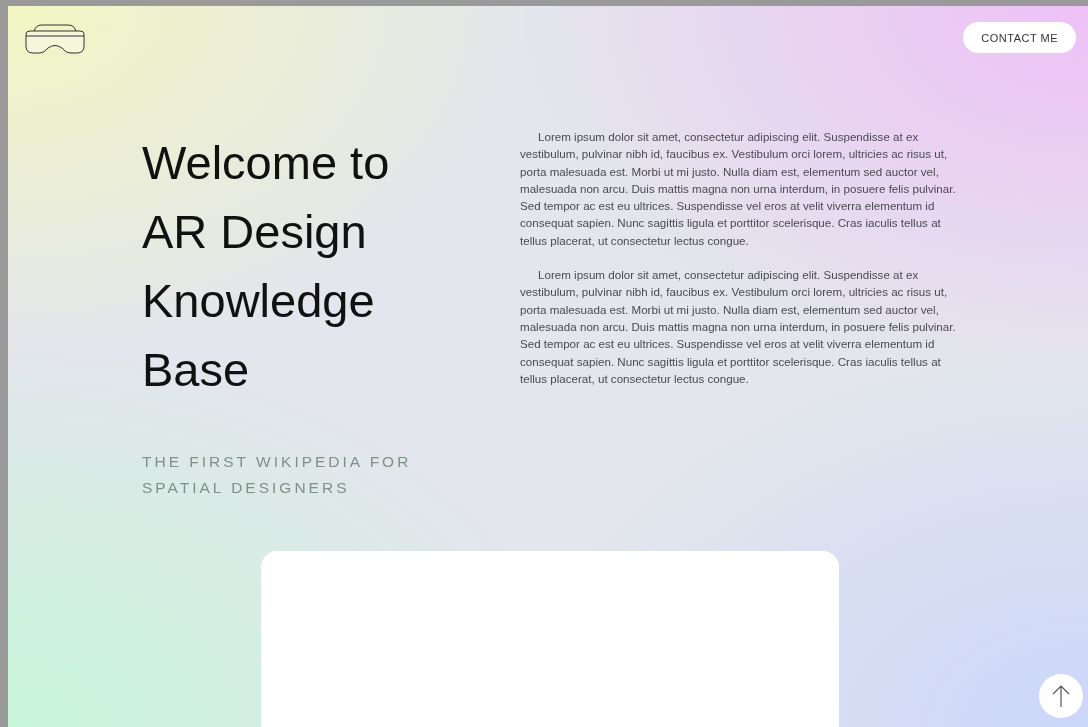  Describe the element at coordinates (1019, 37) in the screenshot. I see `contact-button: CONTACT ME` at that location.